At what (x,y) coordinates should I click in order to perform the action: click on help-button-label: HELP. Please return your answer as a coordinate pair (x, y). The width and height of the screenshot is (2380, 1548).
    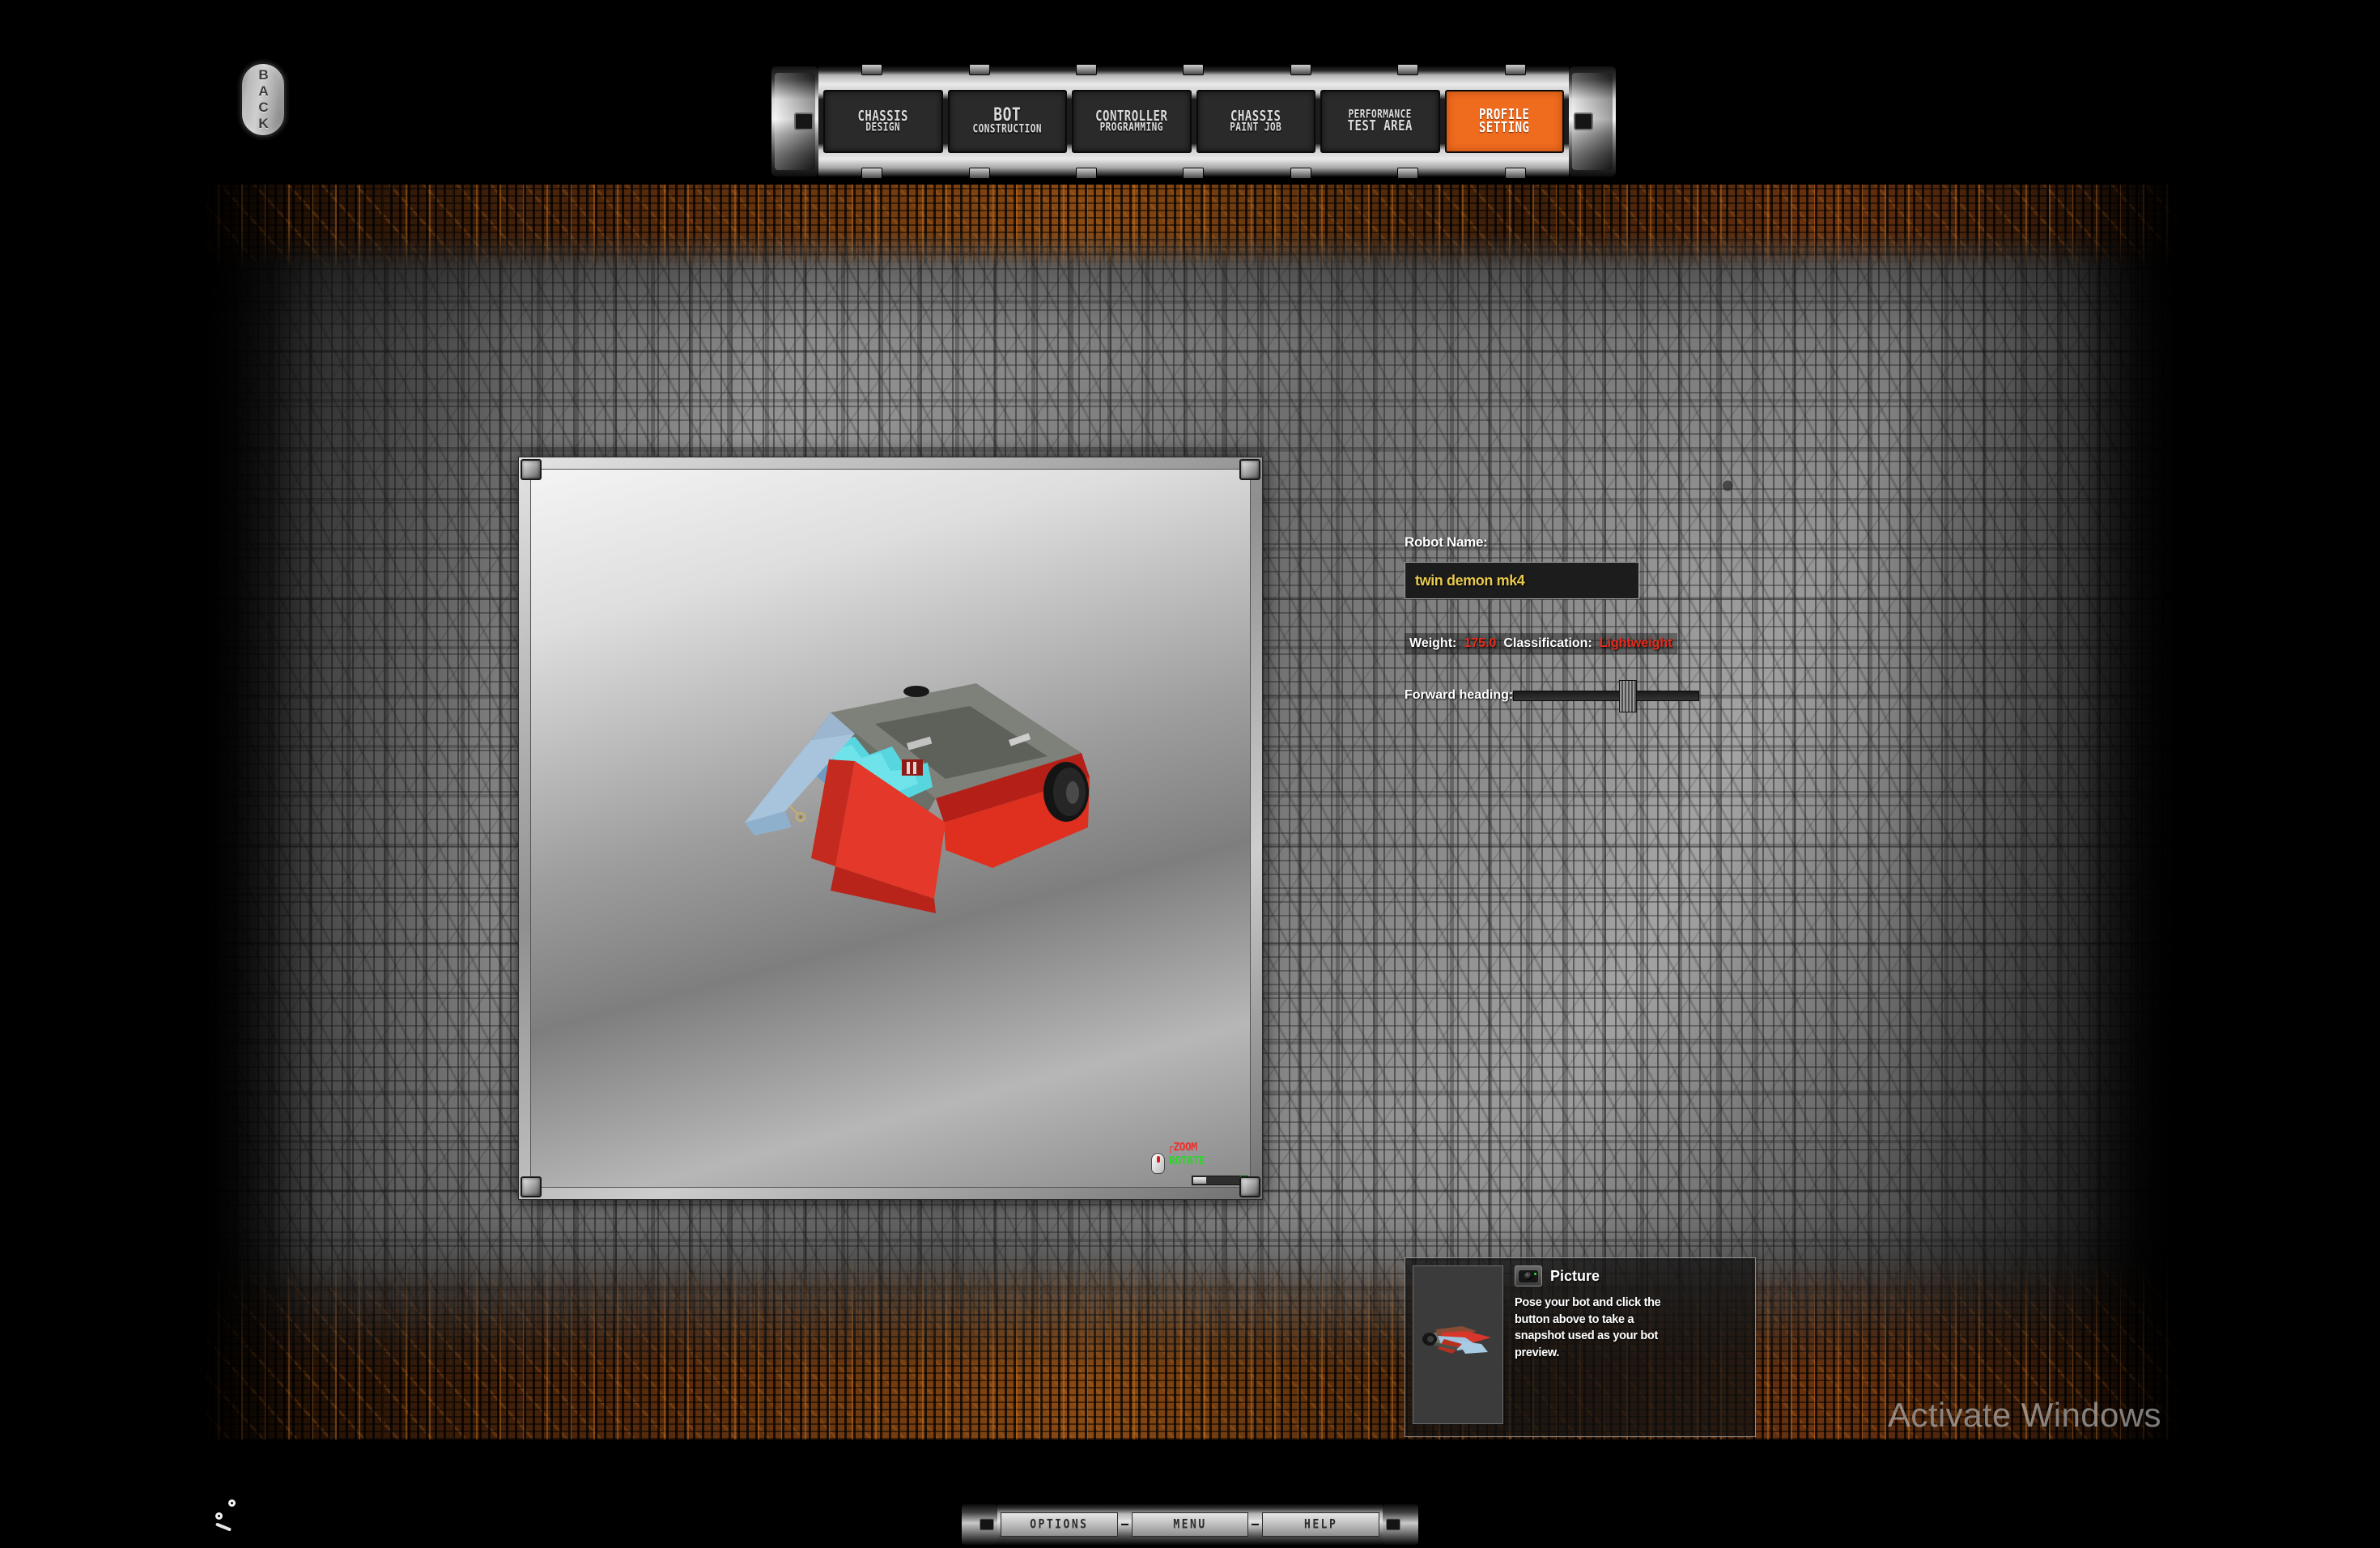
    Looking at the image, I should click on (1321, 1524).